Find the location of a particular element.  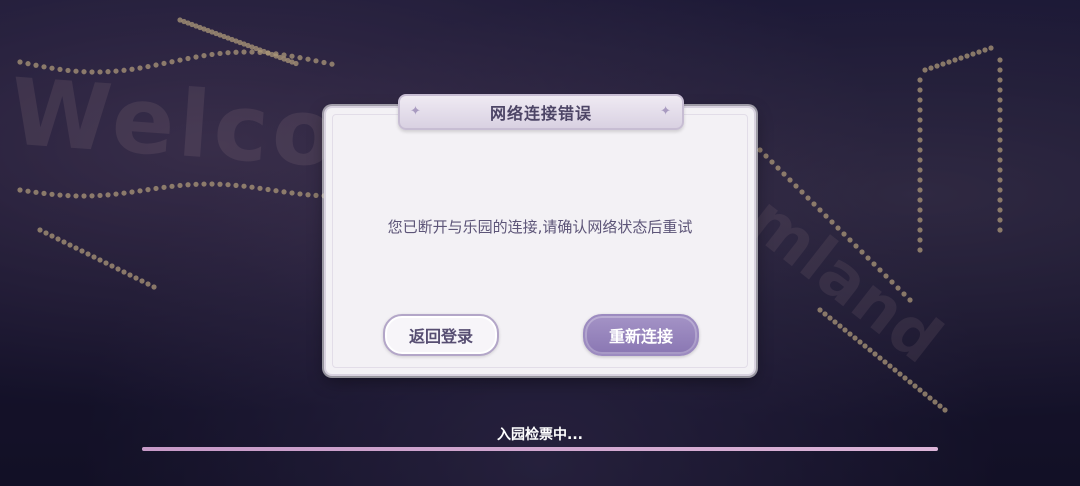

reconnect-button: 重新连接 is located at coordinates (641, 335).